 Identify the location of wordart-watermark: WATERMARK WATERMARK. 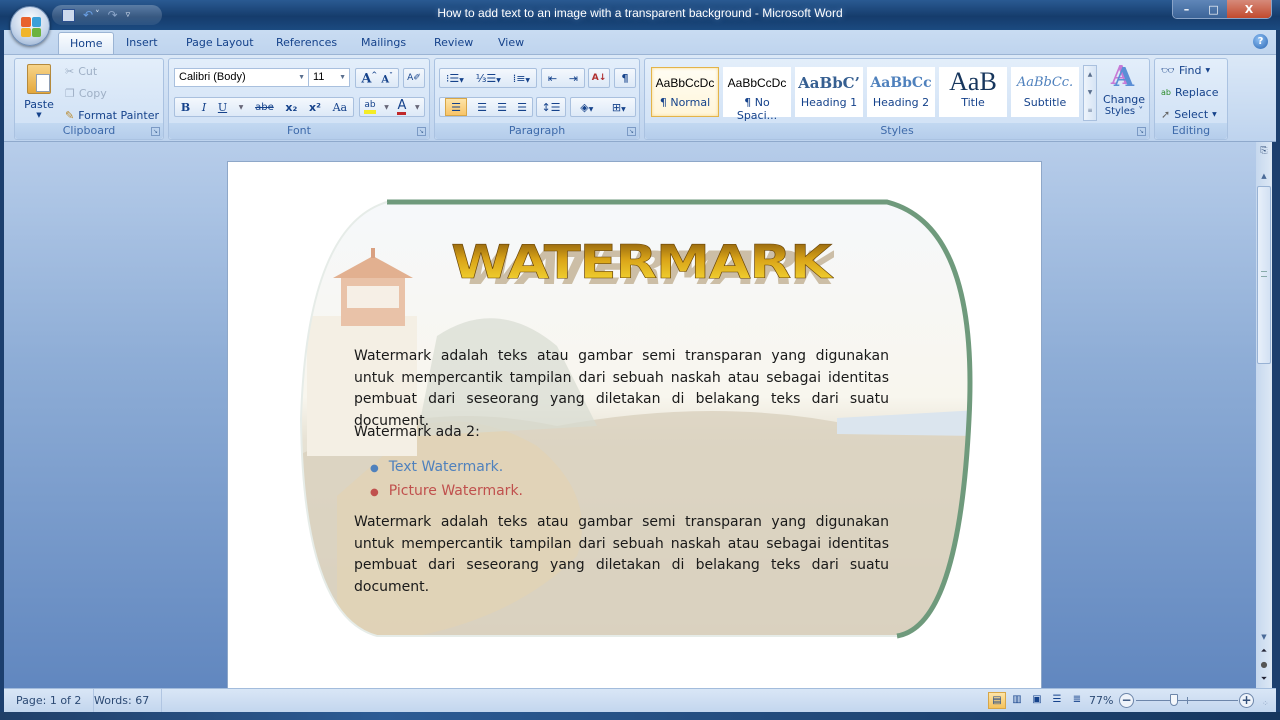
(641, 261).